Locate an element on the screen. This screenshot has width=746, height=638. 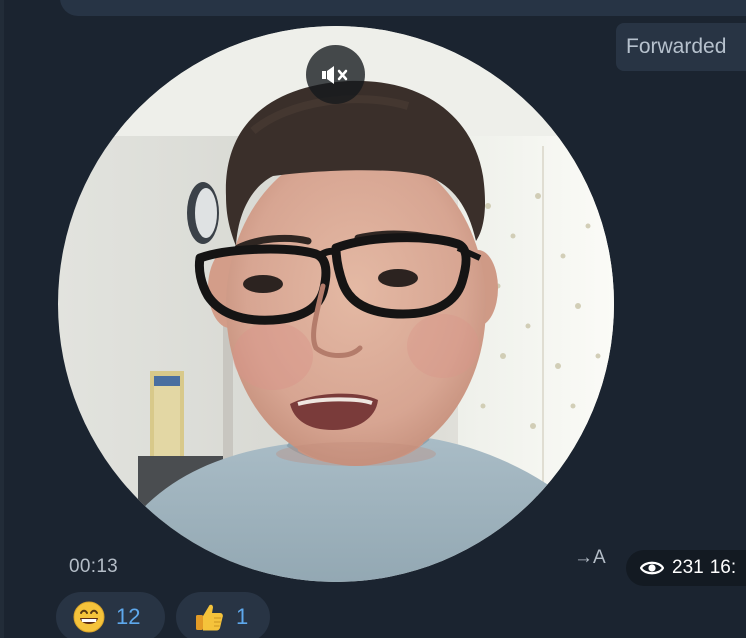
translate-button: →A is located at coordinates (590, 558).